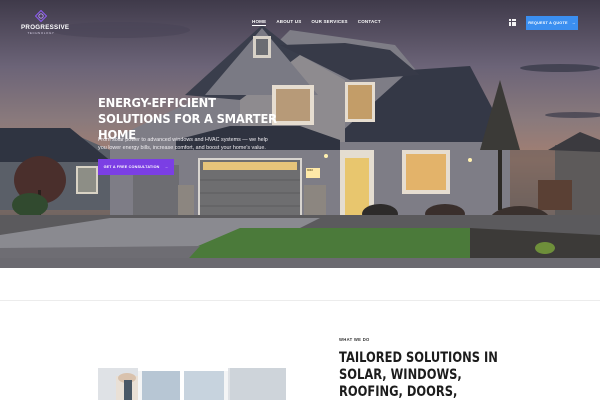  What do you see at coordinates (512, 22) in the screenshot?
I see `grid-menu-icon` at bounding box center [512, 22].